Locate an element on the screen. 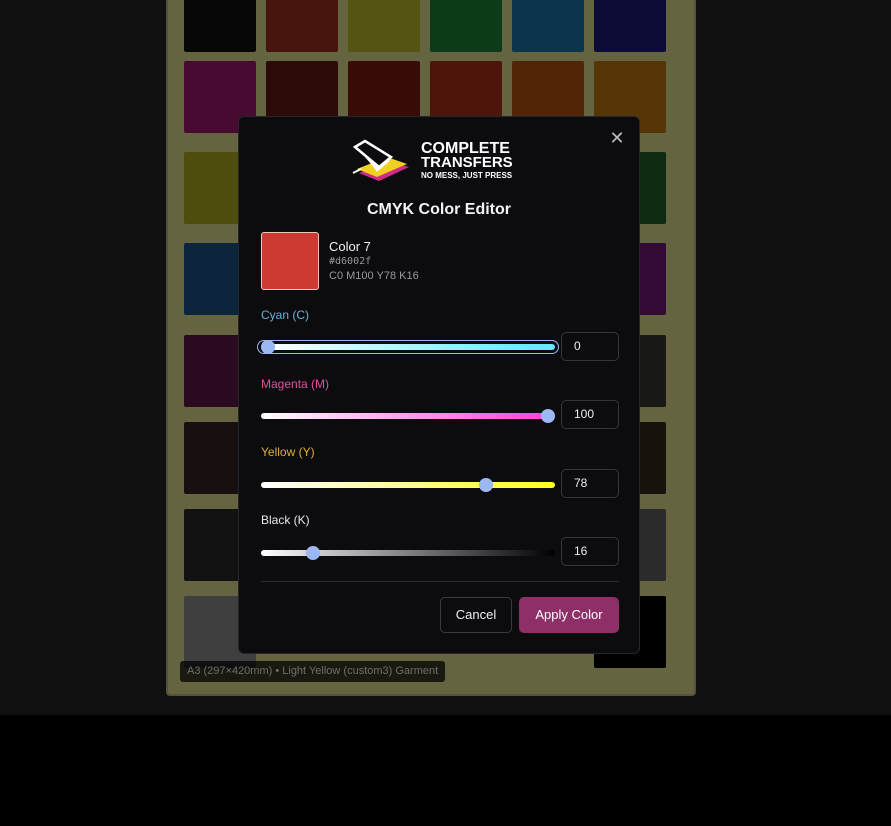 The height and width of the screenshot is (826, 891). color-hex: #d6002f is located at coordinates (350, 261).